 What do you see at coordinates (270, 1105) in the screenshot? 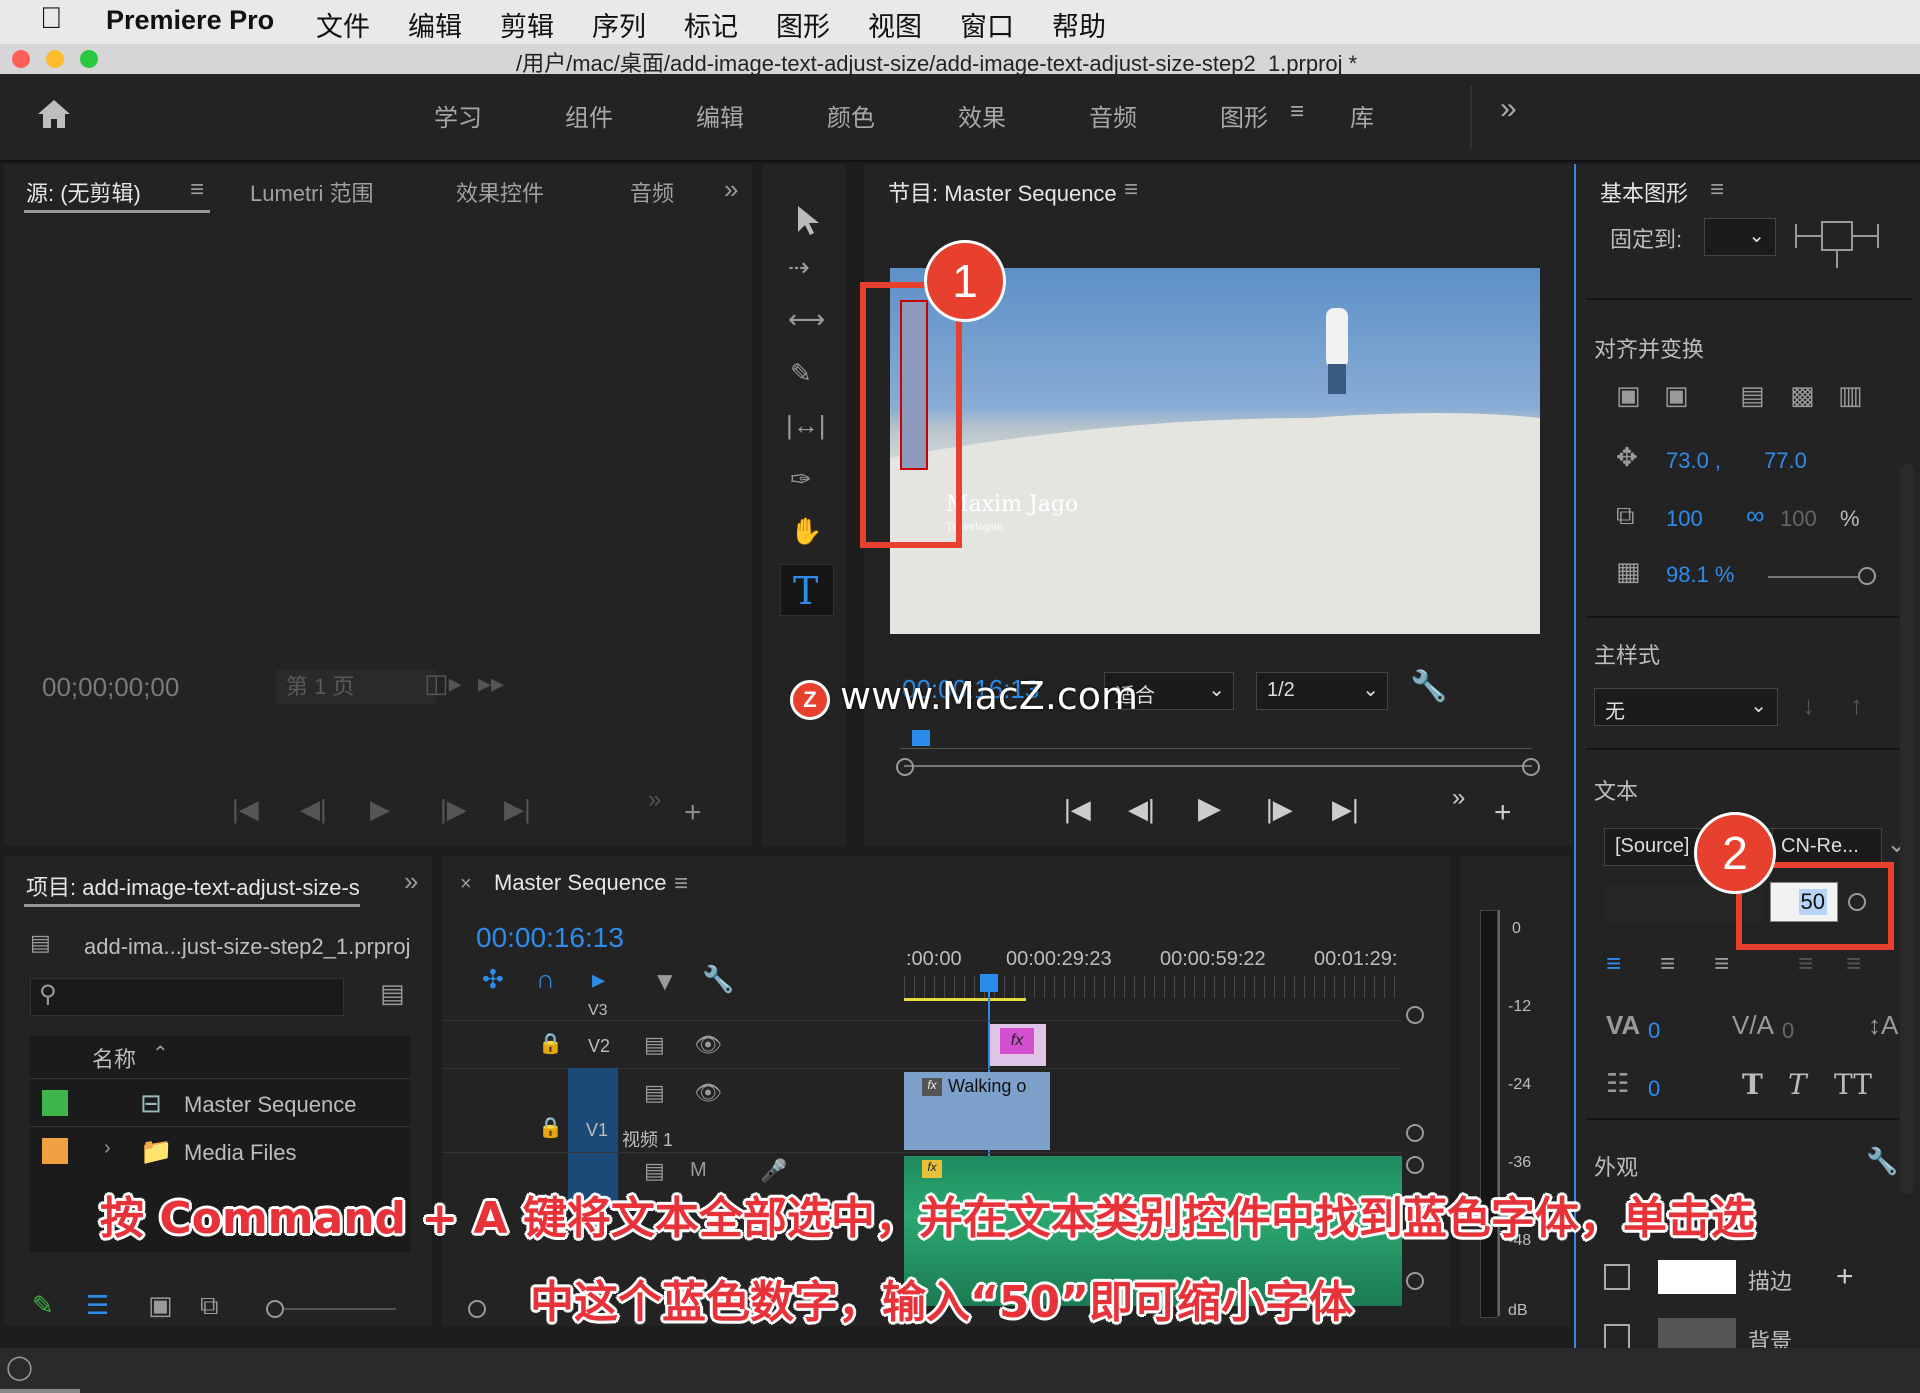
I see `list-item: Master Sequence` at bounding box center [270, 1105].